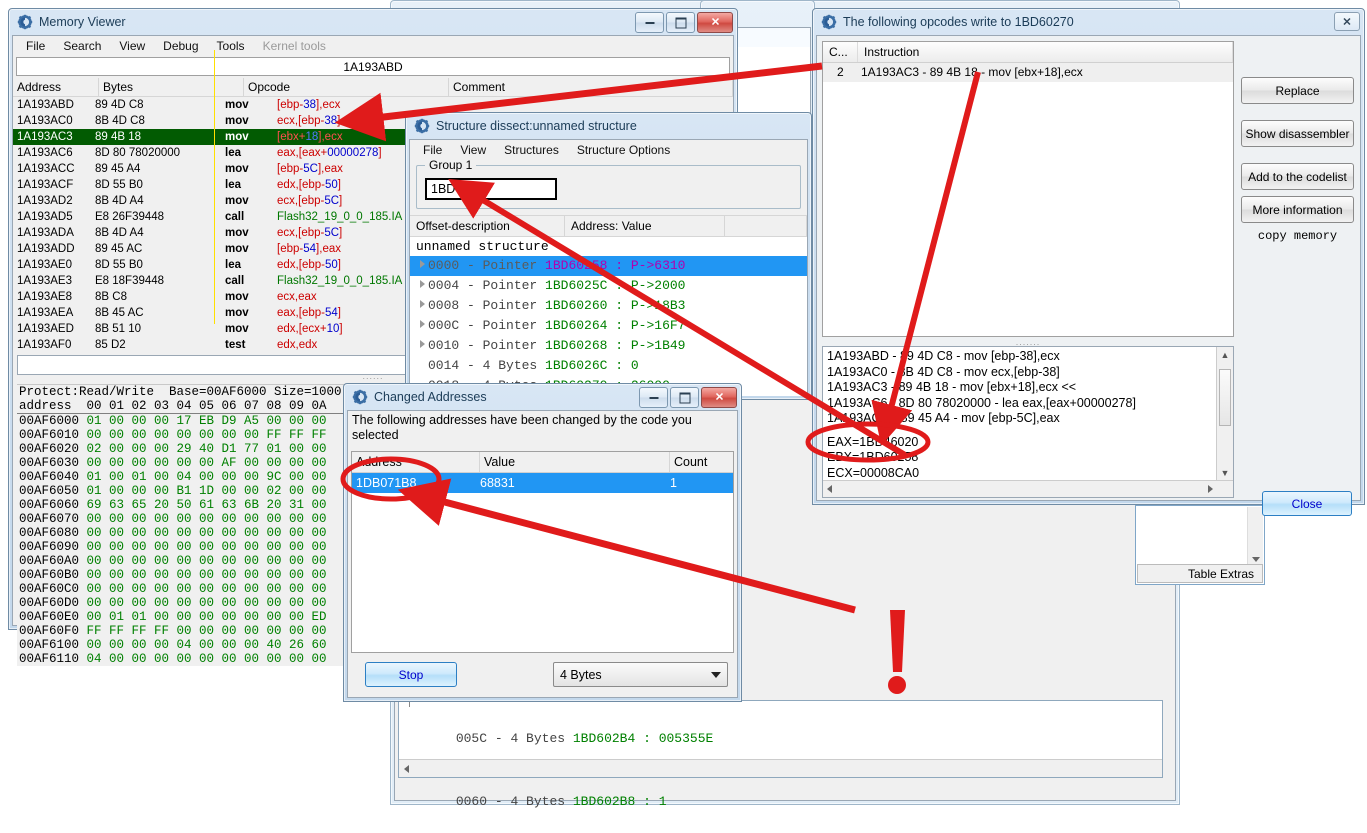 The image size is (1367, 833). Describe the element at coordinates (1255, 535) in the screenshot. I see `background-table-scrollbar` at that location.